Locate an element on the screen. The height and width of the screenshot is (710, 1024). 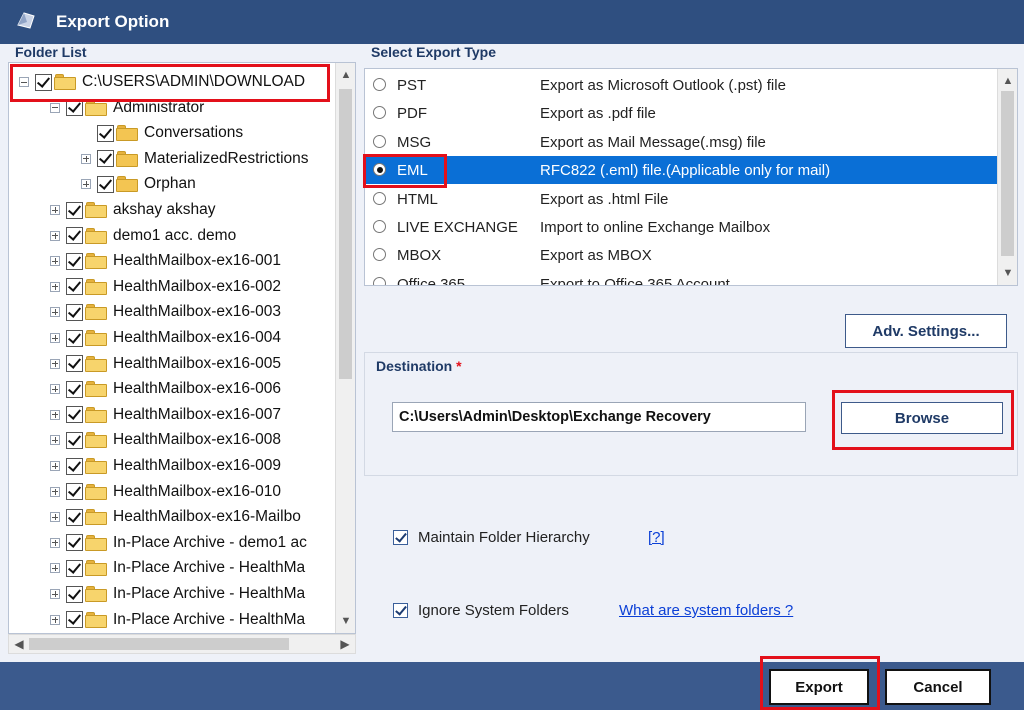
folder-tree-item: HealthMailbox-ex16-008 is located at coordinates (165, 440).